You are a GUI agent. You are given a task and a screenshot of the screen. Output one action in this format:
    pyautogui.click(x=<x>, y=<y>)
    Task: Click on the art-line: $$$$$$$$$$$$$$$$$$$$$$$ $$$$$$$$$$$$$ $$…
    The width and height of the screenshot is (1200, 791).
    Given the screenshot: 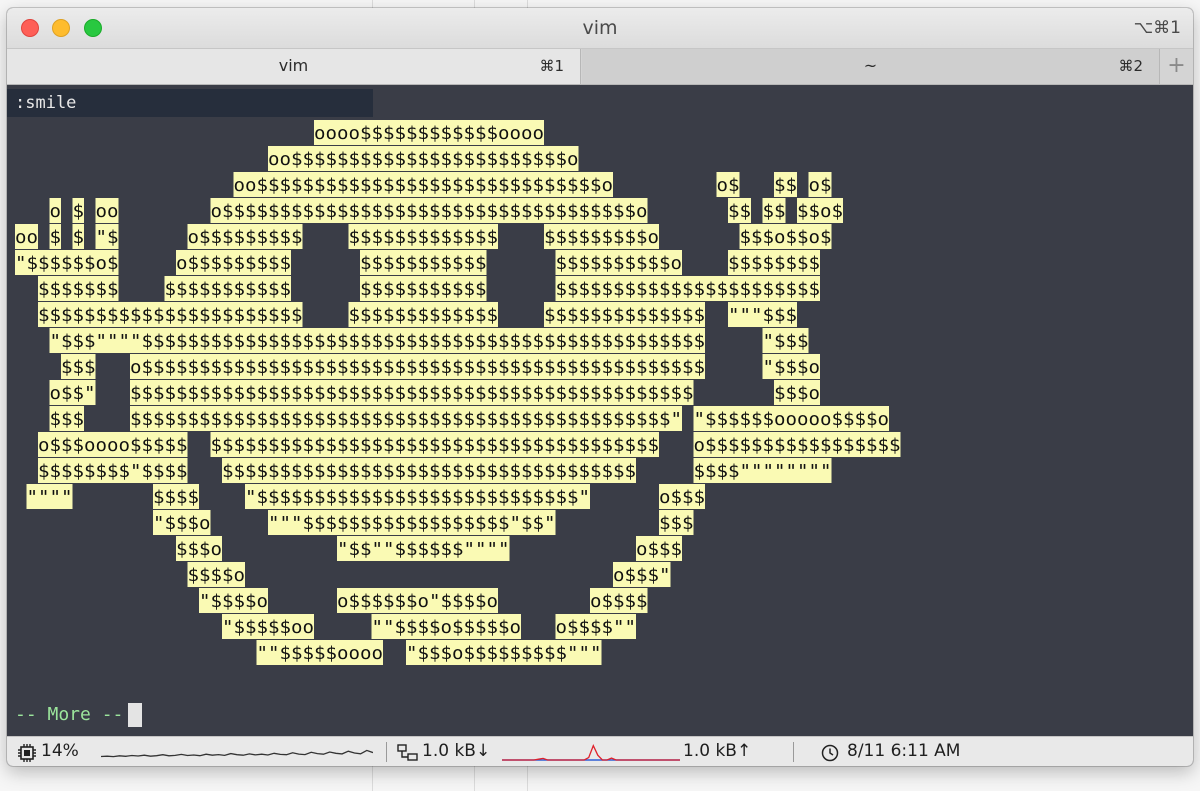 What is the action you would take?
    pyautogui.click(x=406, y=315)
    